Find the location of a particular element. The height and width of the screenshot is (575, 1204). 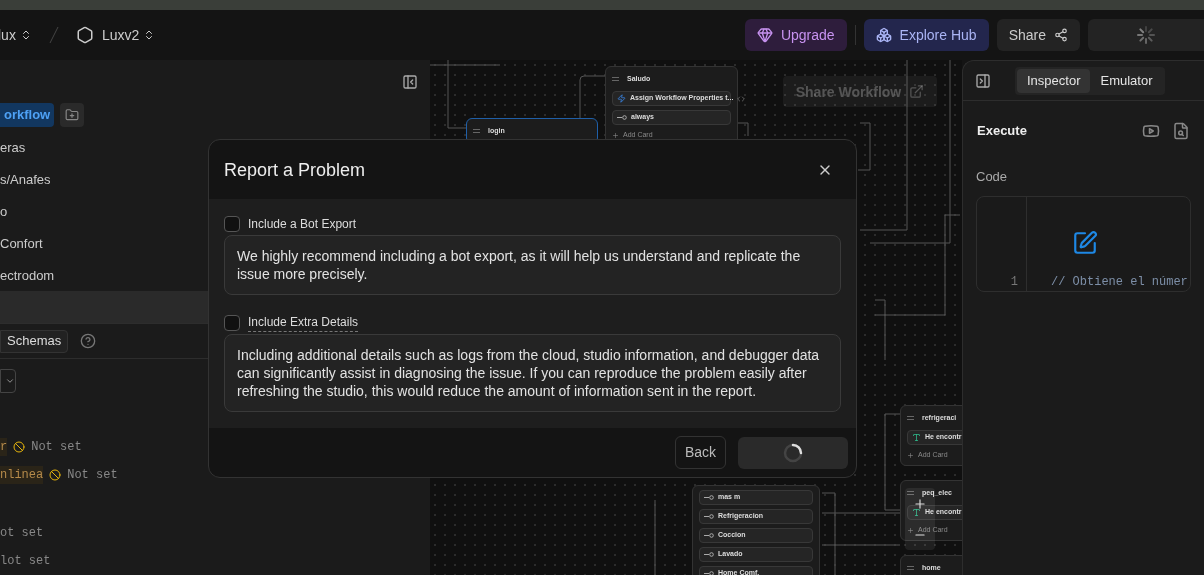

code-line: // Obtiene el númer is located at coordinates (1120, 282).